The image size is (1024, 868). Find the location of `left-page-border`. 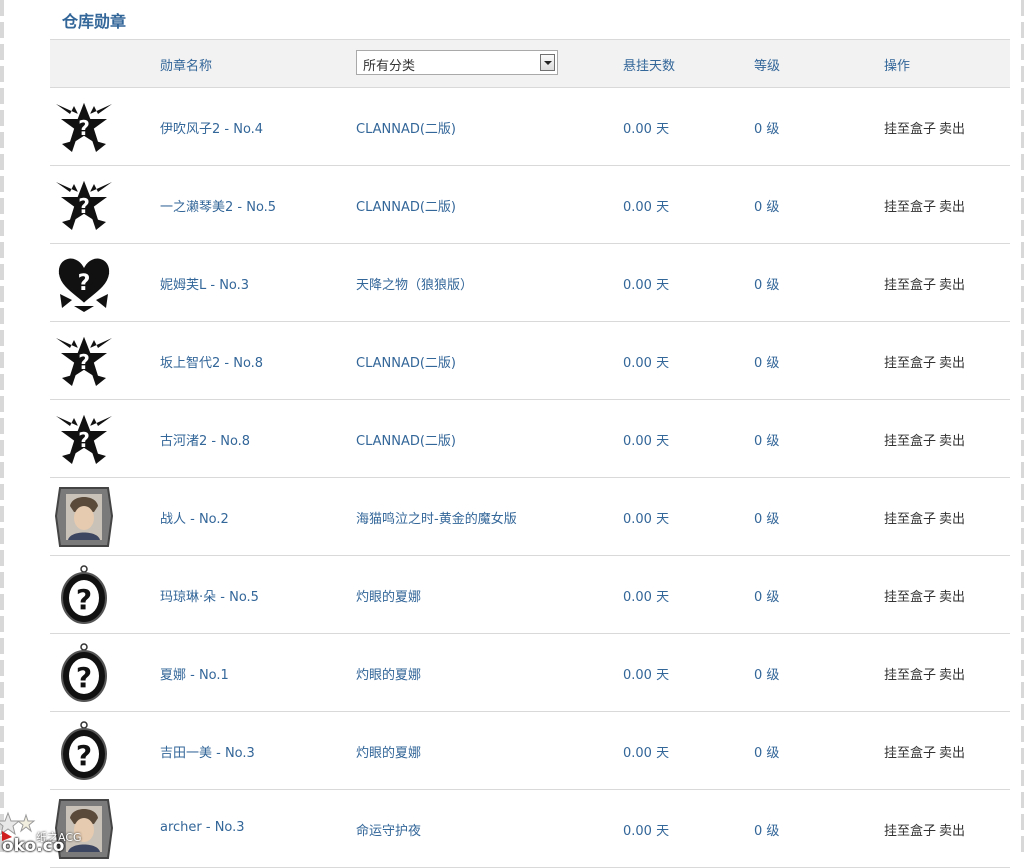

left-page-border is located at coordinates (2, 428).